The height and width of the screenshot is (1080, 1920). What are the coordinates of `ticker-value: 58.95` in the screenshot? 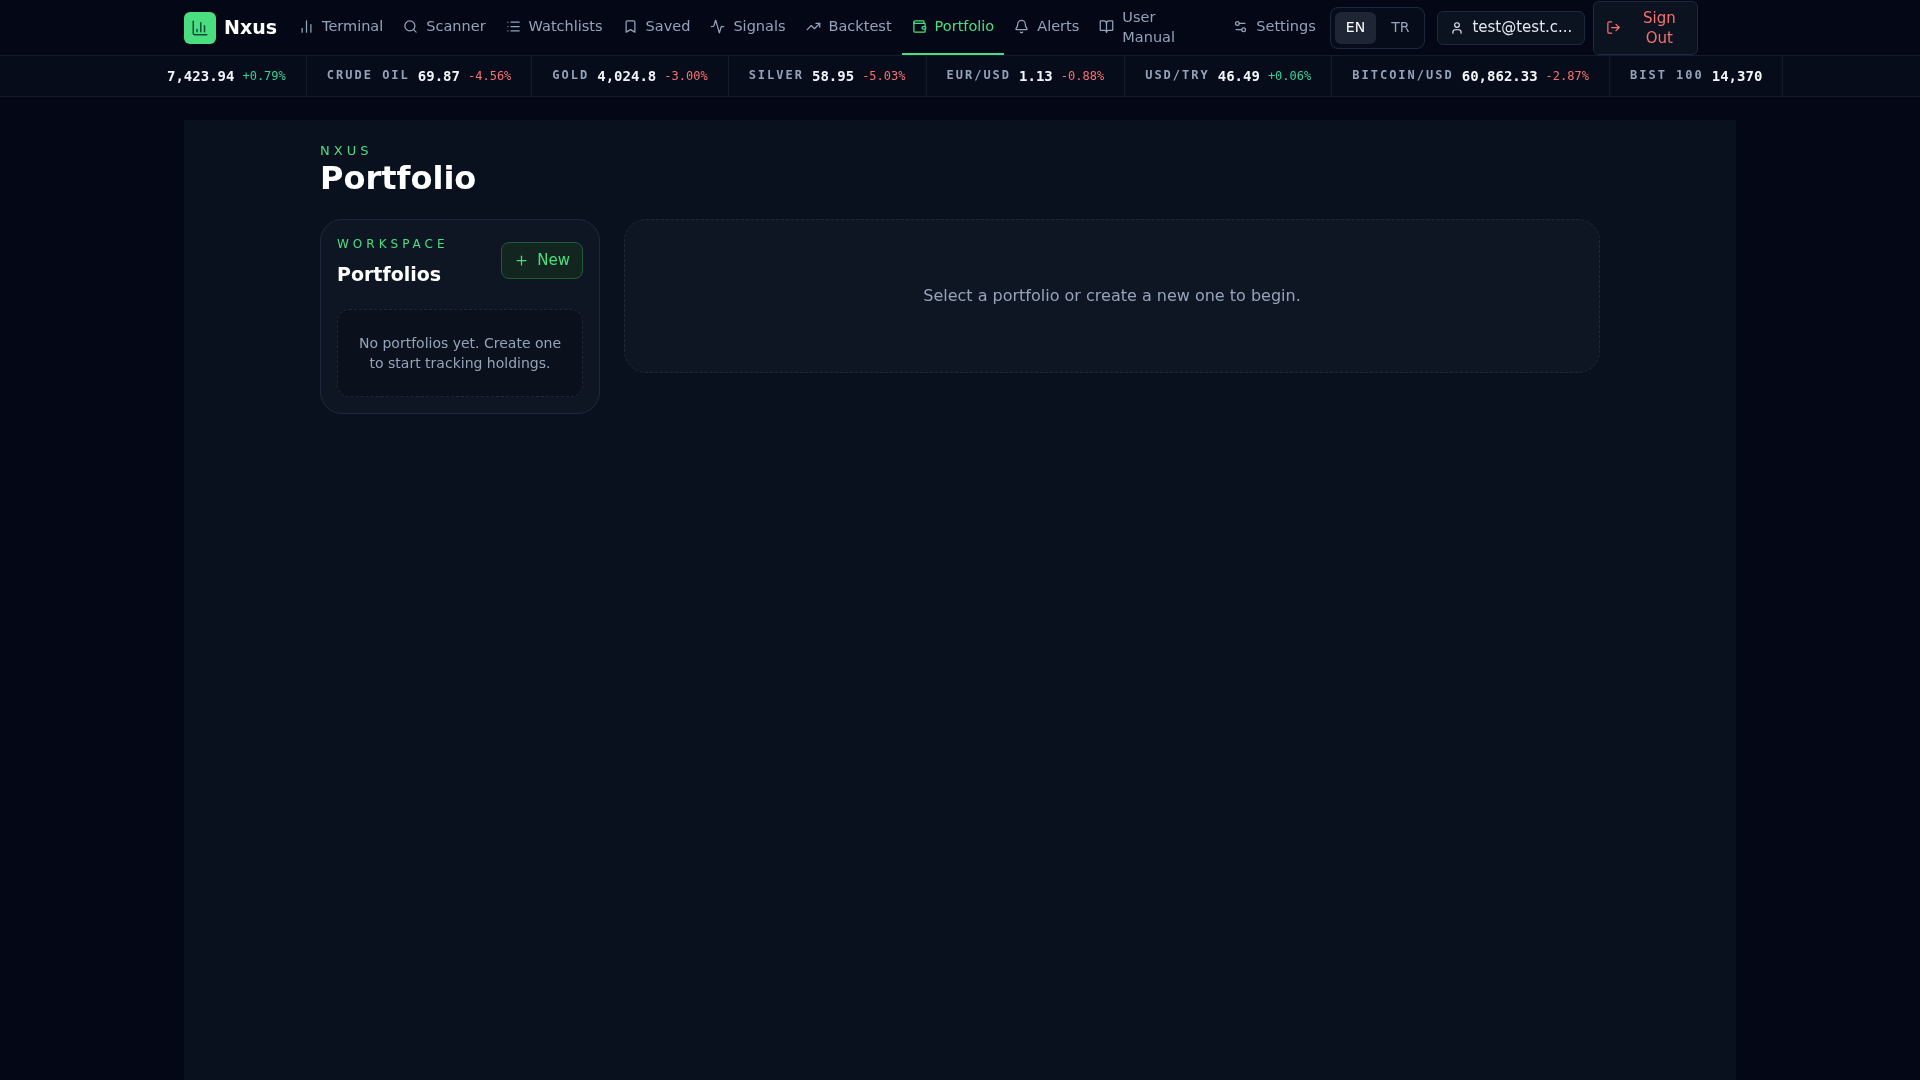 It's located at (833, 76).